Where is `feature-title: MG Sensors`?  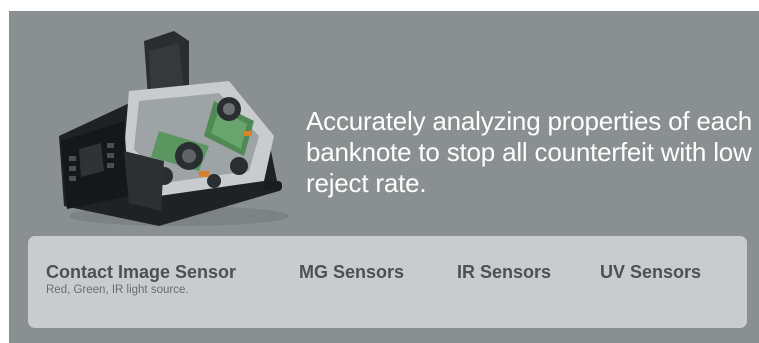 feature-title: MG Sensors is located at coordinates (352, 272).